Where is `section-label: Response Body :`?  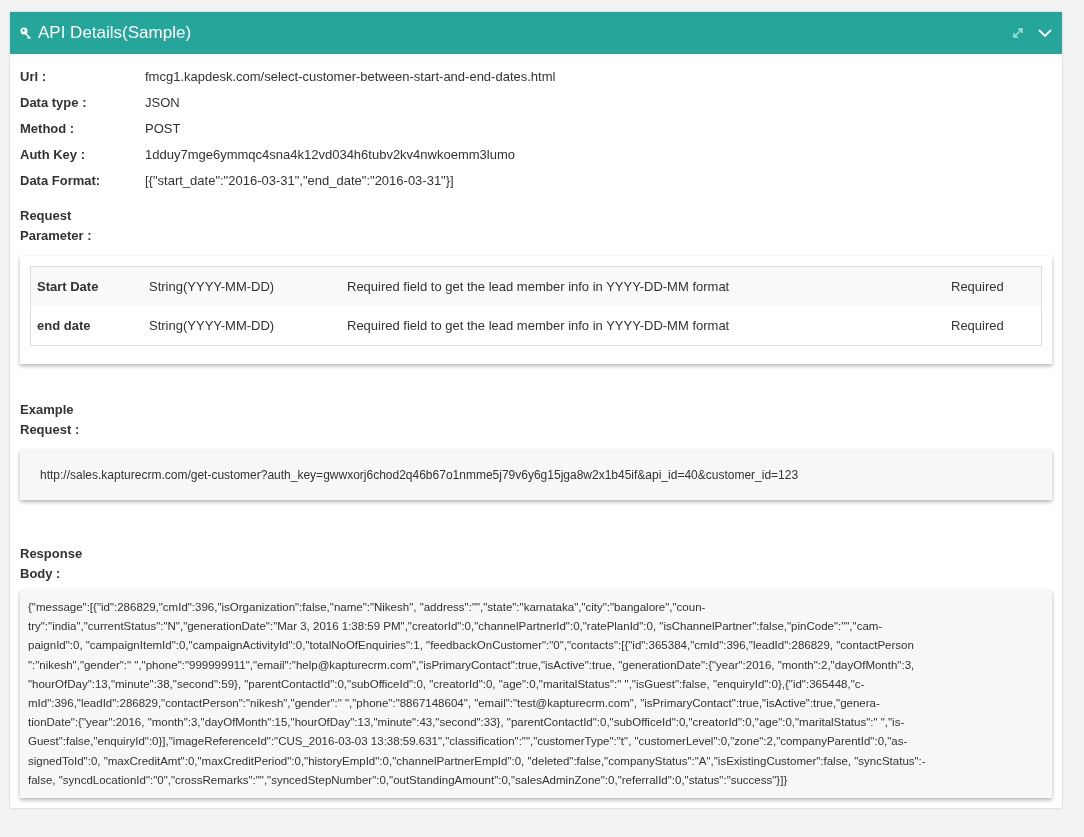
section-label: Response Body : is located at coordinates (52, 564).